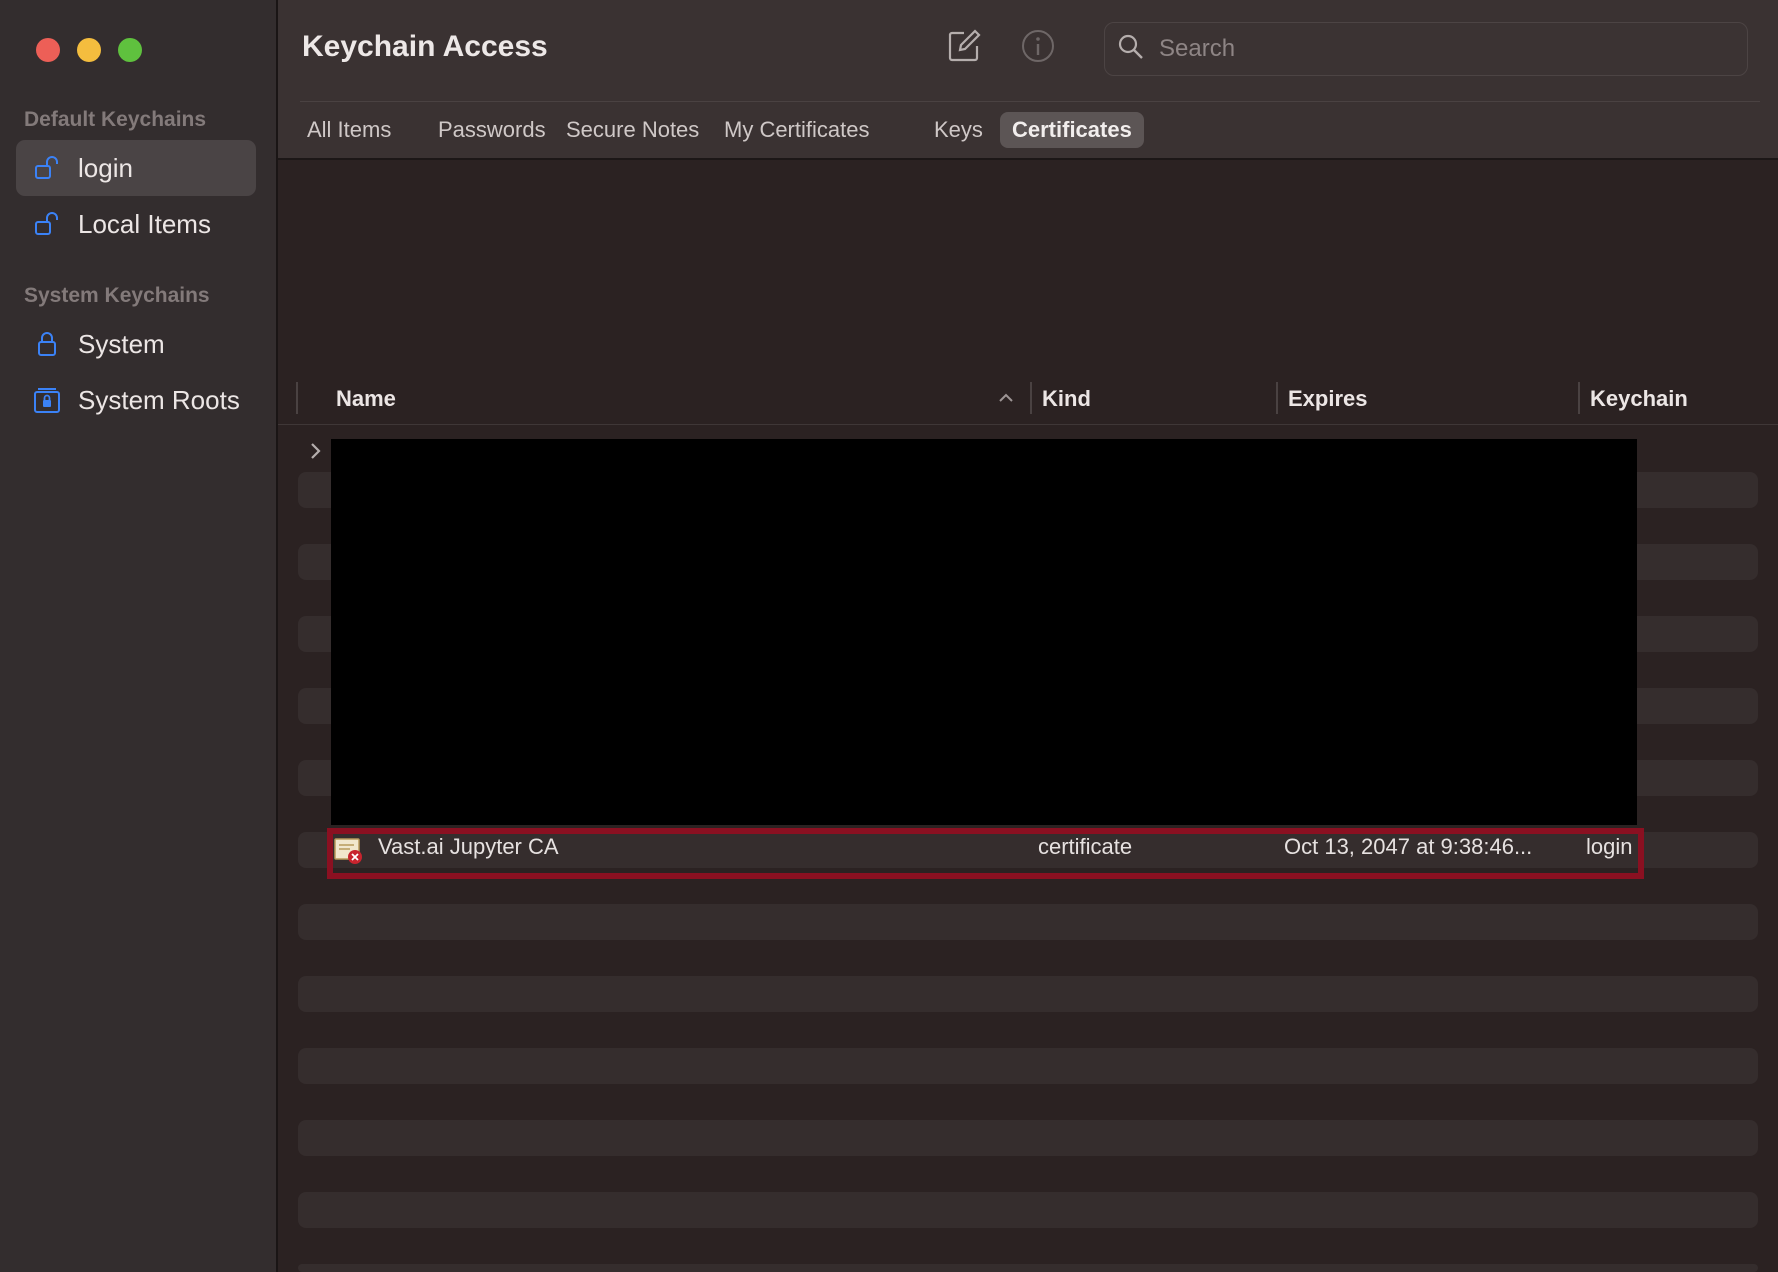 The height and width of the screenshot is (1272, 1778). What do you see at coordinates (1030, 101) in the screenshot?
I see `toolbar-divider` at bounding box center [1030, 101].